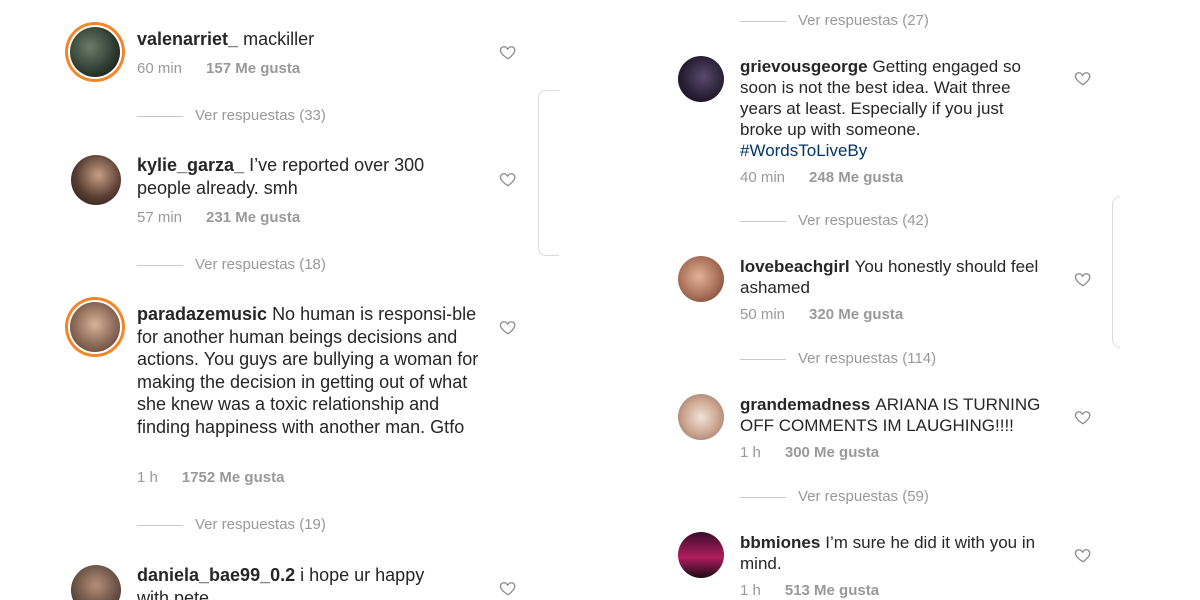 Image resolution: width=1200 pixels, height=600 pixels. I want to click on comment-likes: 248 Me gusta, so click(856, 177).